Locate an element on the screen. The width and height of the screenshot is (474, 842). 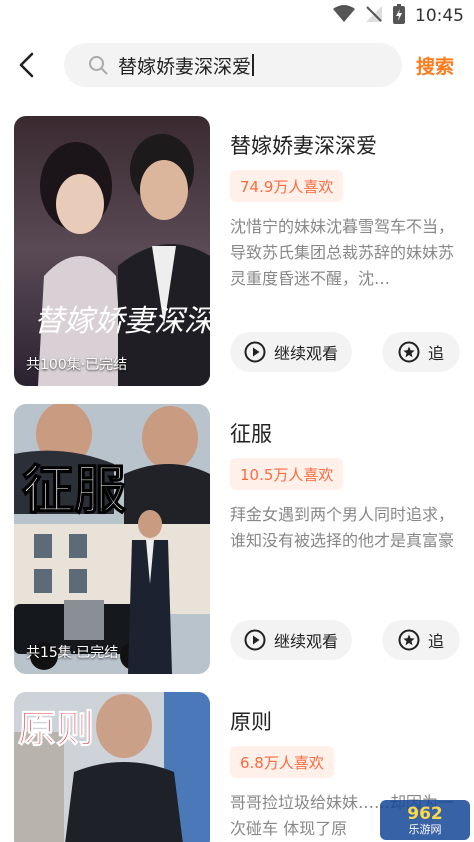
status-time: 10:45 is located at coordinates (439, 16).